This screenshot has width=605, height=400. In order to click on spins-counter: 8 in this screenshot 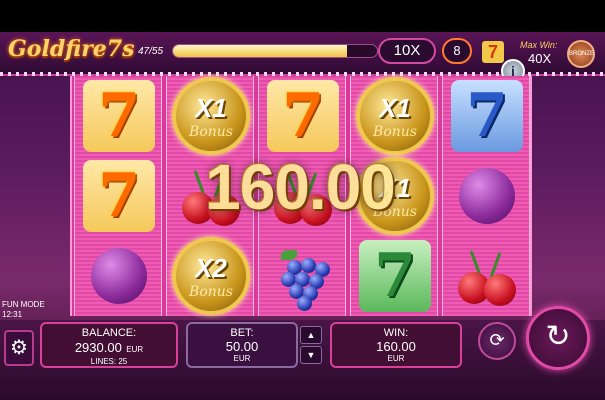, I will do `click(457, 51)`.